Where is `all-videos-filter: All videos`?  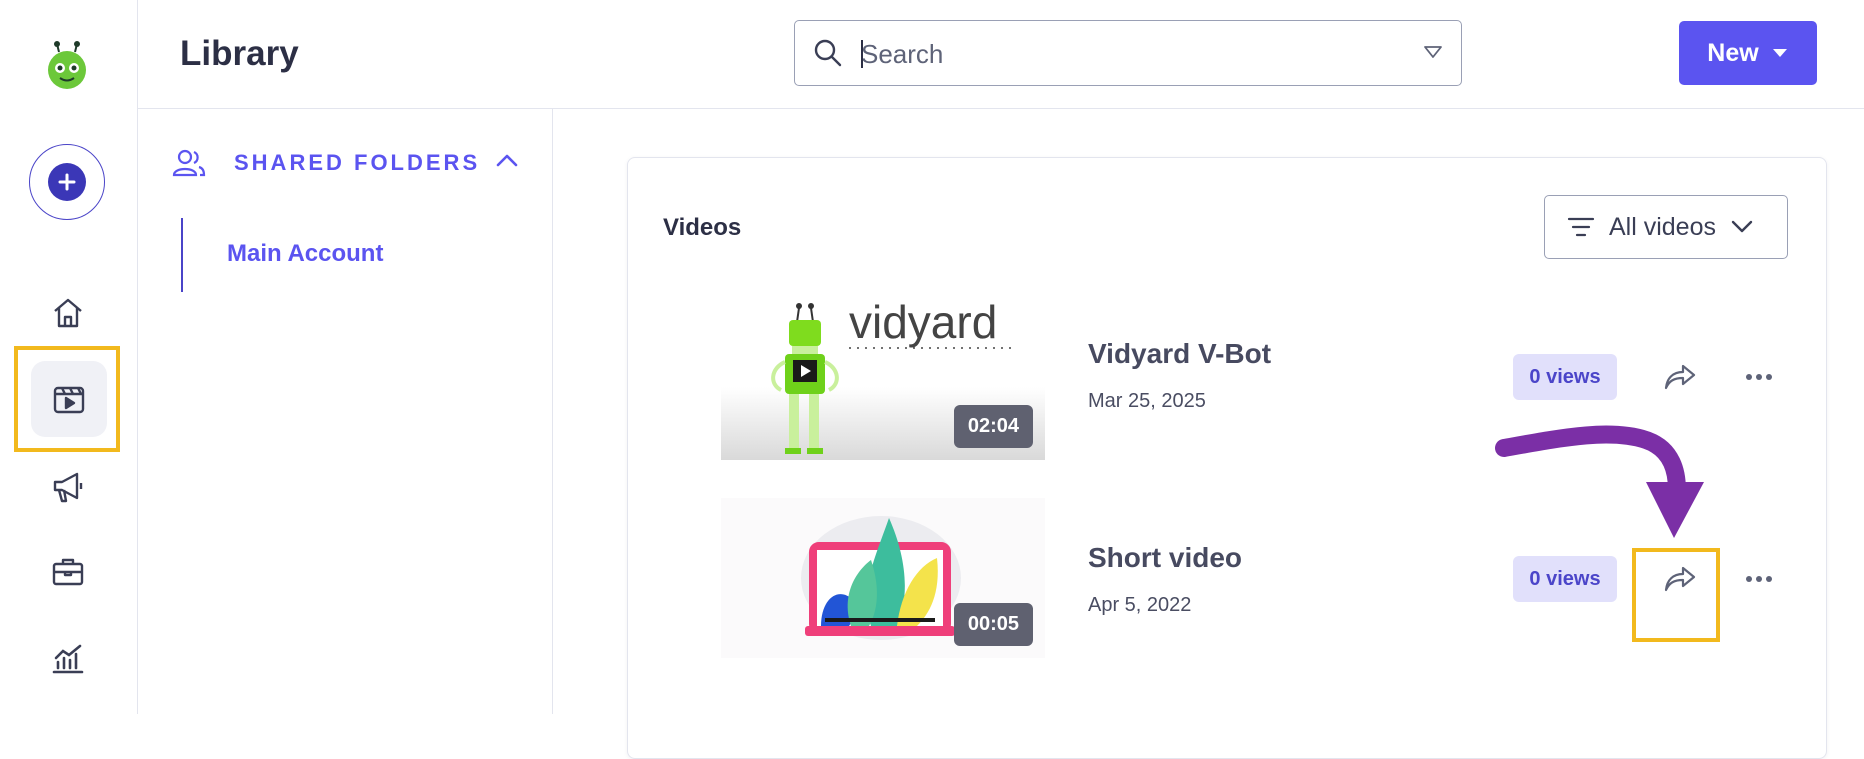
all-videos-filter: All videos is located at coordinates (1666, 227).